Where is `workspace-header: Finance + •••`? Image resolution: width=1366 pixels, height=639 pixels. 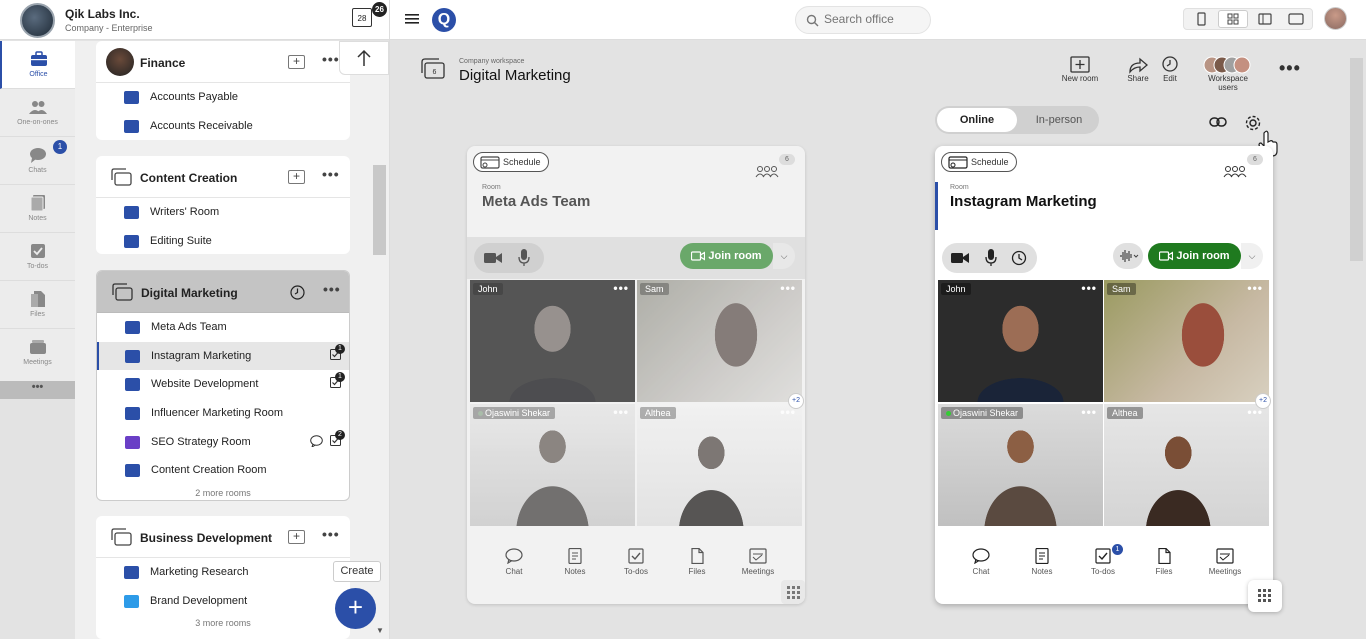
workspace-header: Finance + ••• is located at coordinates (223, 62).